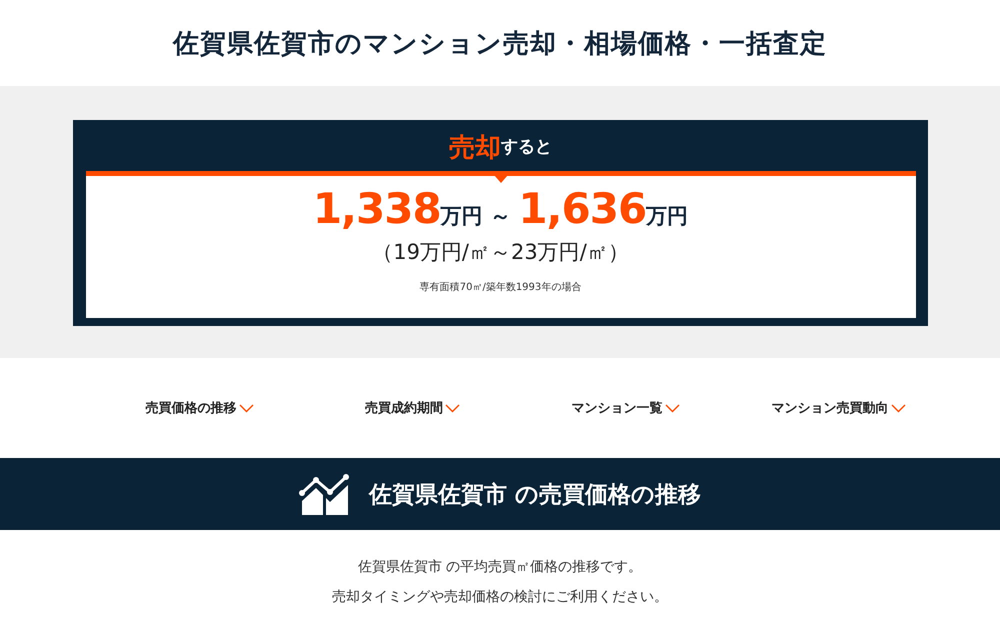 Image resolution: width=1000 pixels, height=622 pixels. What do you see at coordinates (500, 252) in the screenshot?
I see `price-per-sqm: （19万円/㎡～23万円/㎡）` at bounding box center [500, 252].